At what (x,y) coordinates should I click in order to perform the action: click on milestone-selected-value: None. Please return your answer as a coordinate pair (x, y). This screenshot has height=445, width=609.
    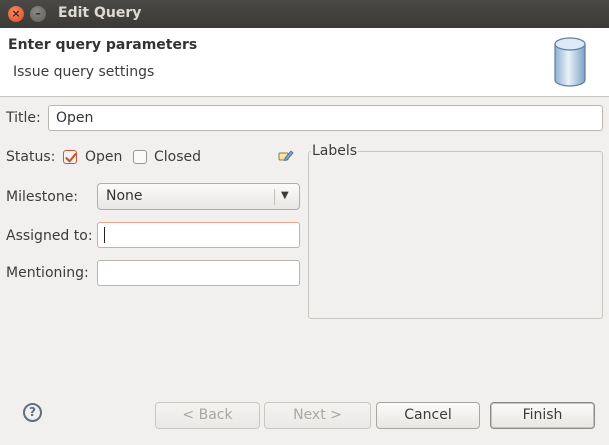
    Looking at the image, I should click on (124, 196).